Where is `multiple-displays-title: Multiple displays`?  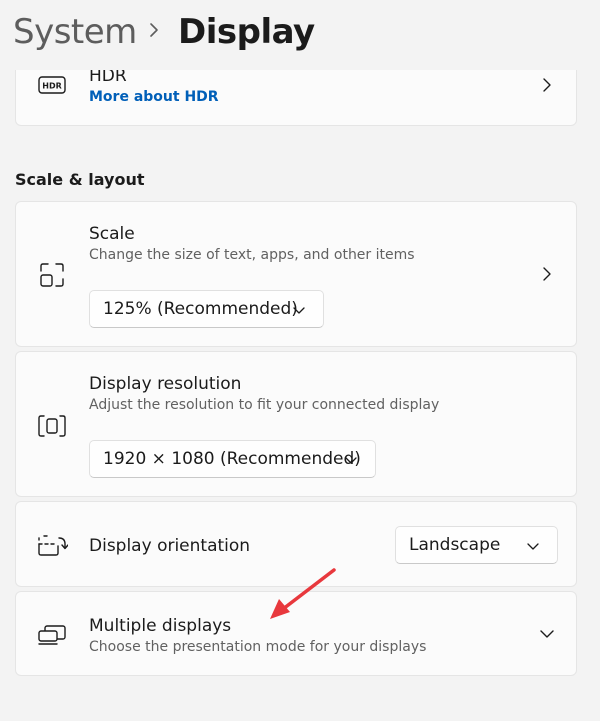 multiple-displays-title: Multiple displays is located at coordinates (160, 626).